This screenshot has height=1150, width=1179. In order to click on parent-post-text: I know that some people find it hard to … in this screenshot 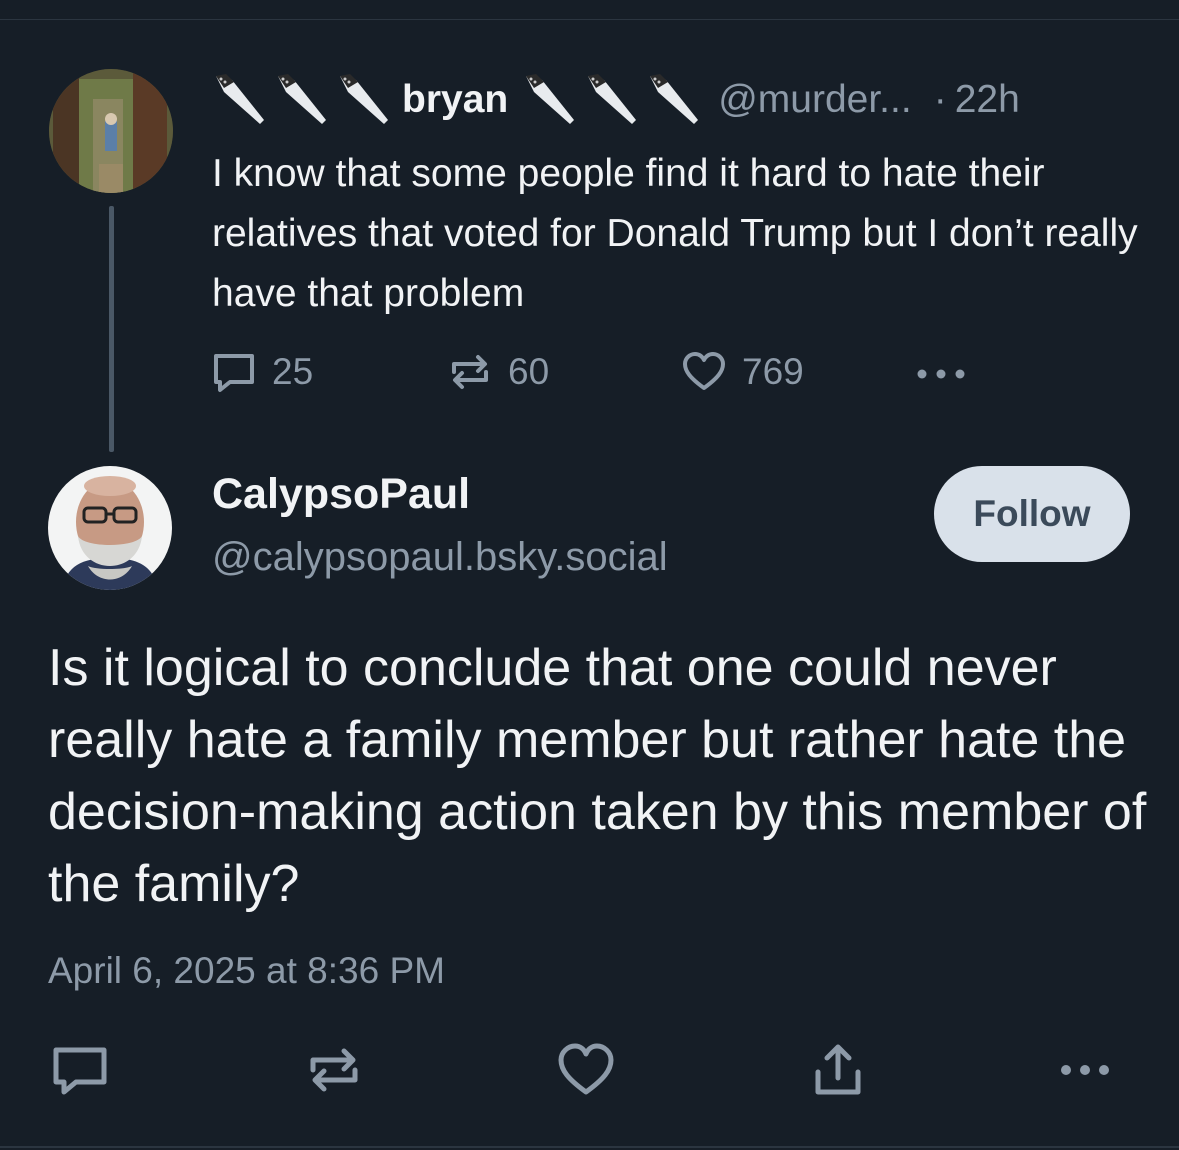, I will do `click(675, 233)`.